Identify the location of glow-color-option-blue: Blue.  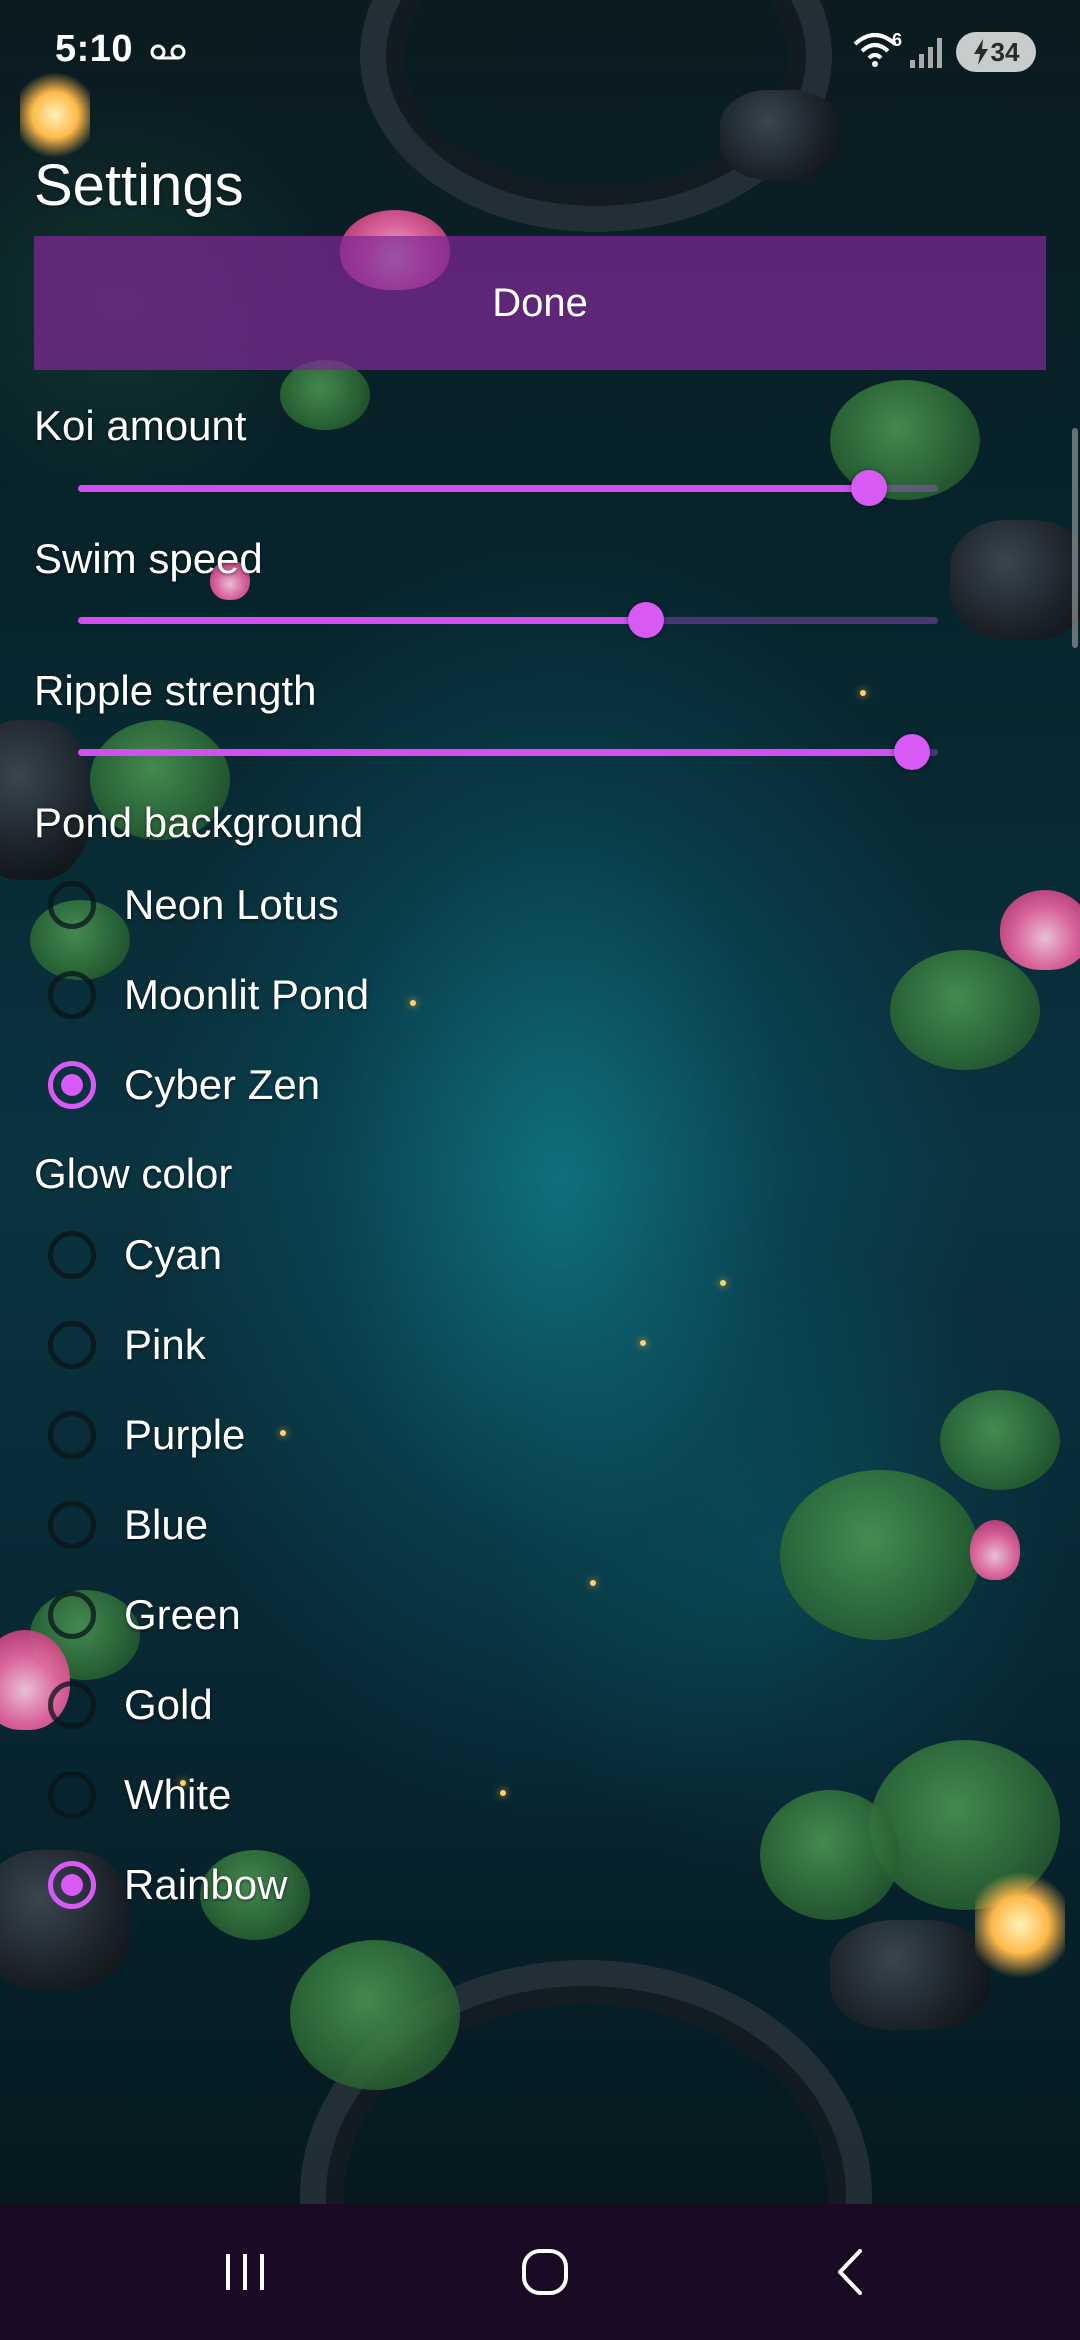
(348, 1525).